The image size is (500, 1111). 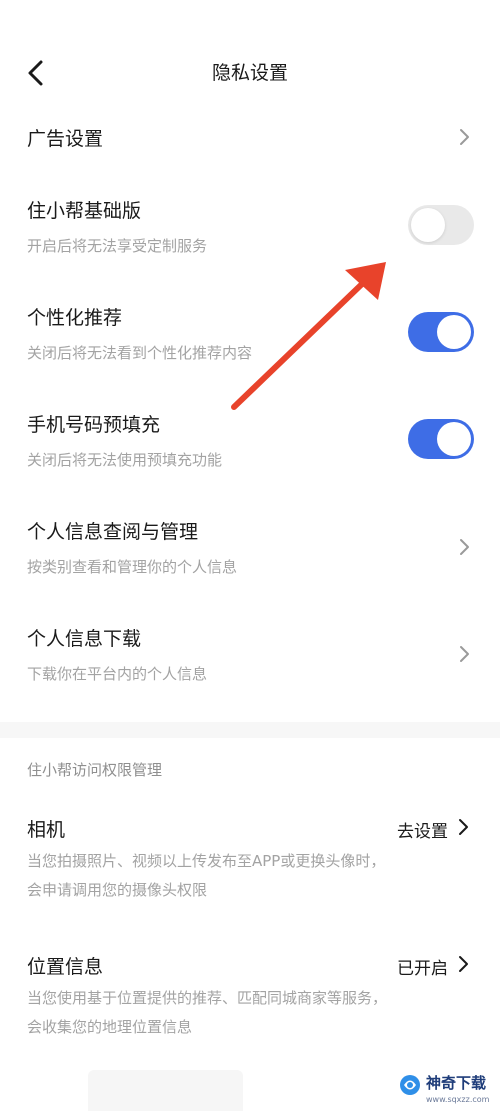 What do you see at coordinates (95, 770) in the screenshot?
I see `permissions-section-title: 住小帮访问权限管理` at bounding box center [95, 770].